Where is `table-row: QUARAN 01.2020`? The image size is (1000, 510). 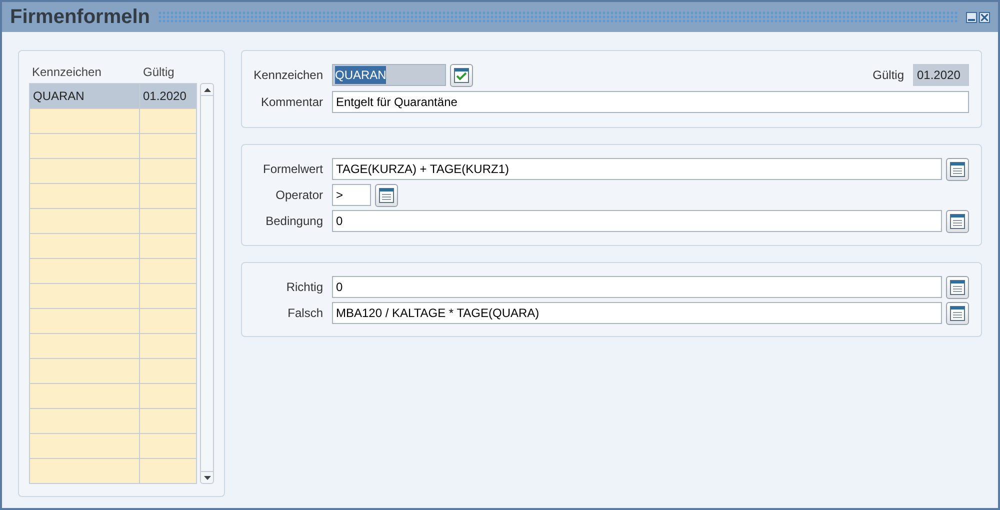
table-row: QUARAN 01.2020 is located at coordinates (113, 96).